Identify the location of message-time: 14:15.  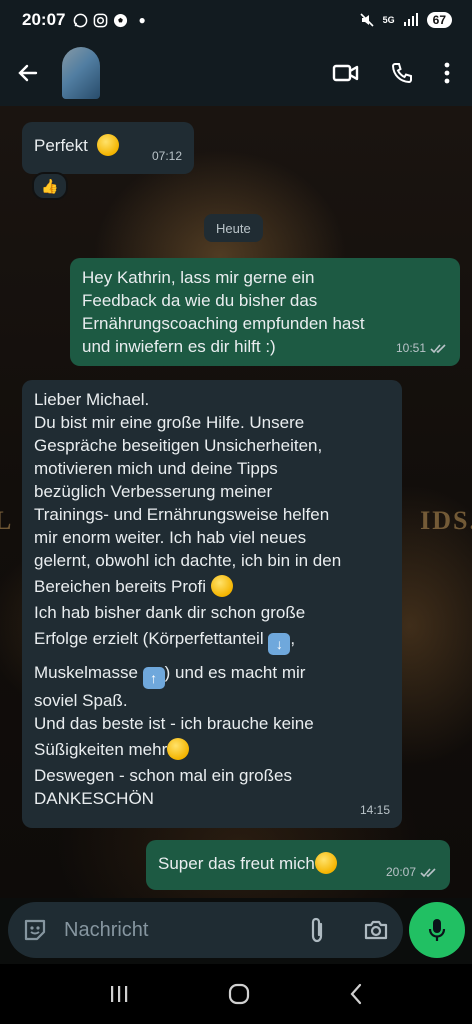
(374, 810).